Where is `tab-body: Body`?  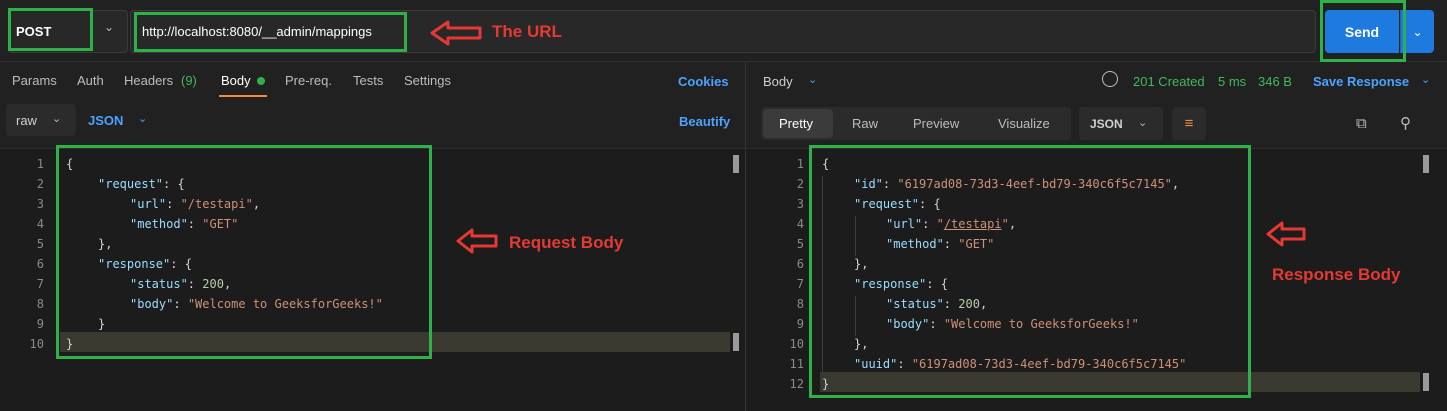
tab-body: Body is located at coordinates (236, 80).